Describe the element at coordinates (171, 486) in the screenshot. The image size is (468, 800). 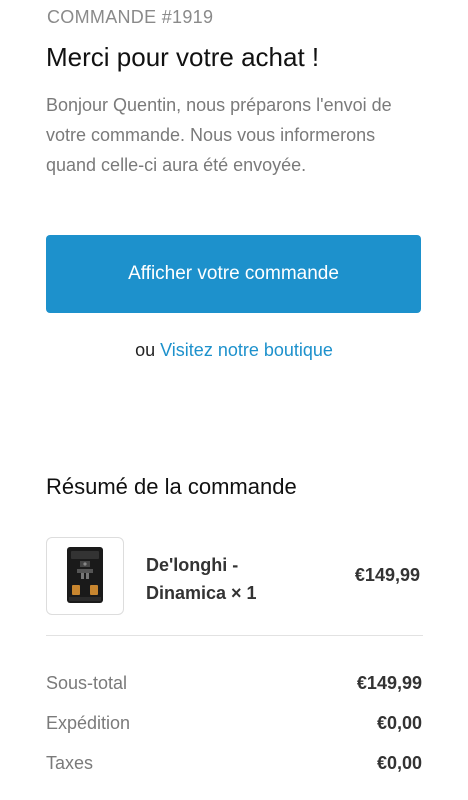
I see `order-summary-title: Résumé de la commande` at that location.